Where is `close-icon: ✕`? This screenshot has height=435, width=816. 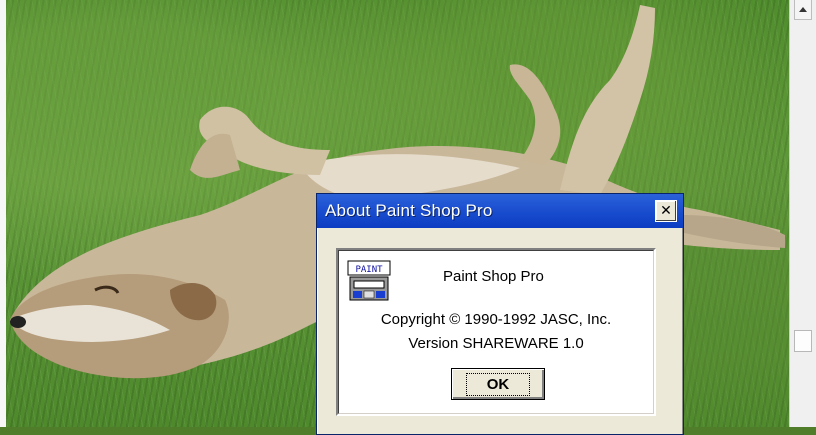 close-icon: ✕ is located at coordinates (666, 211).